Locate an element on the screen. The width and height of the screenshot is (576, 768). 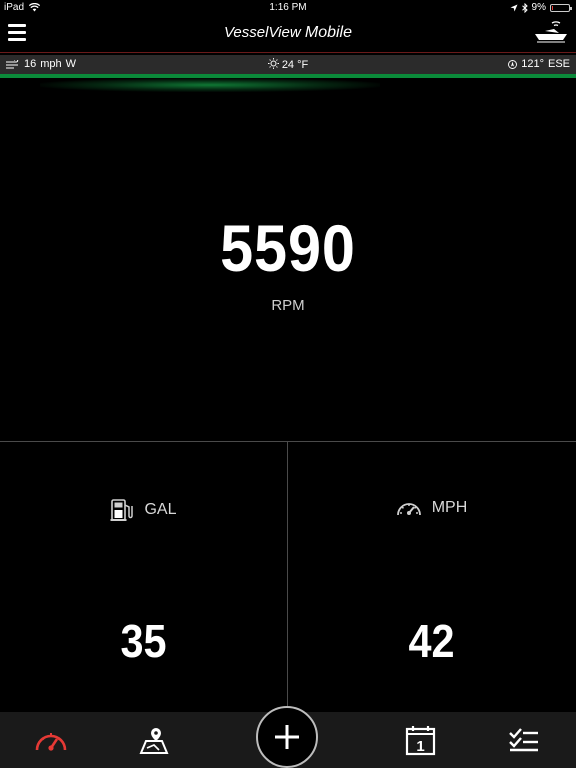
gauge-icon is located at coordinates (51, 742).